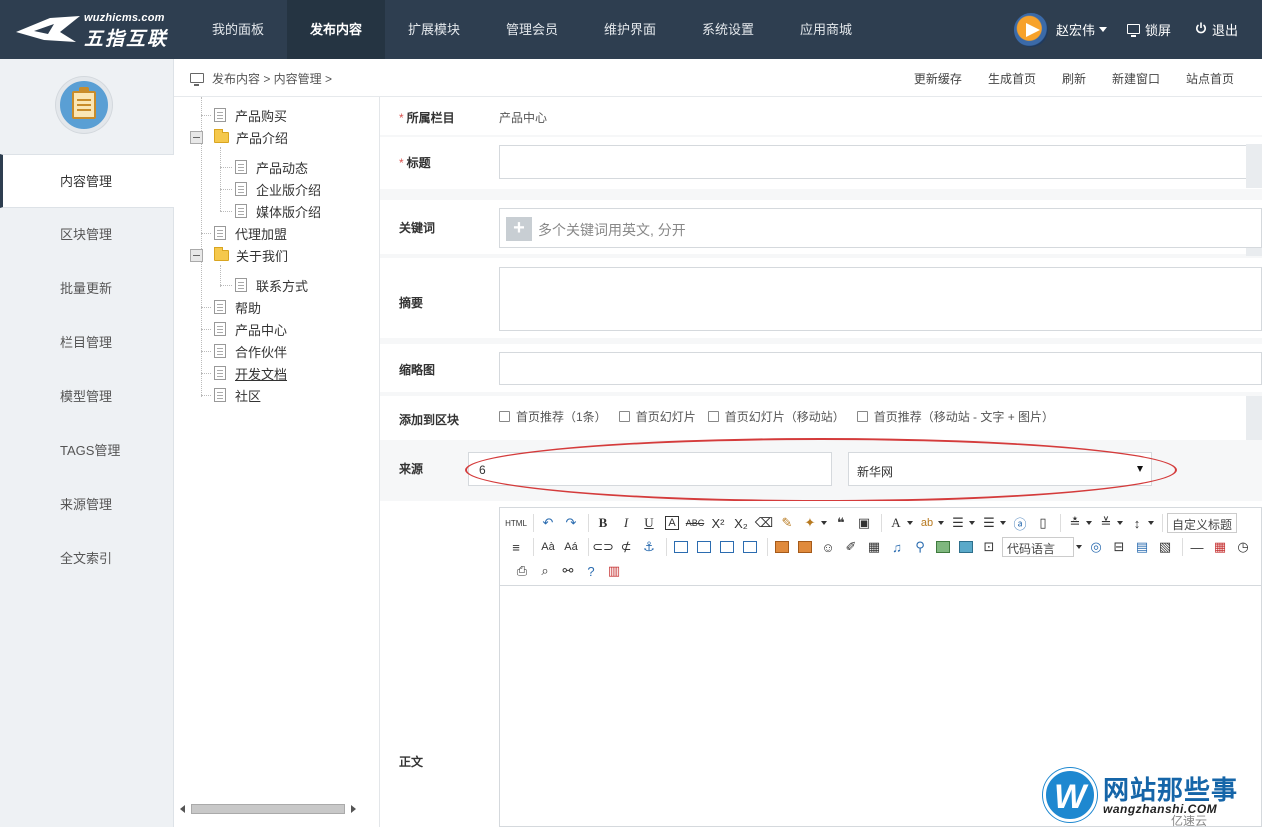  Describe the element at coordinates (603, 547) in the screenshot. I see `link-icon: ⊂⊃` at that location.